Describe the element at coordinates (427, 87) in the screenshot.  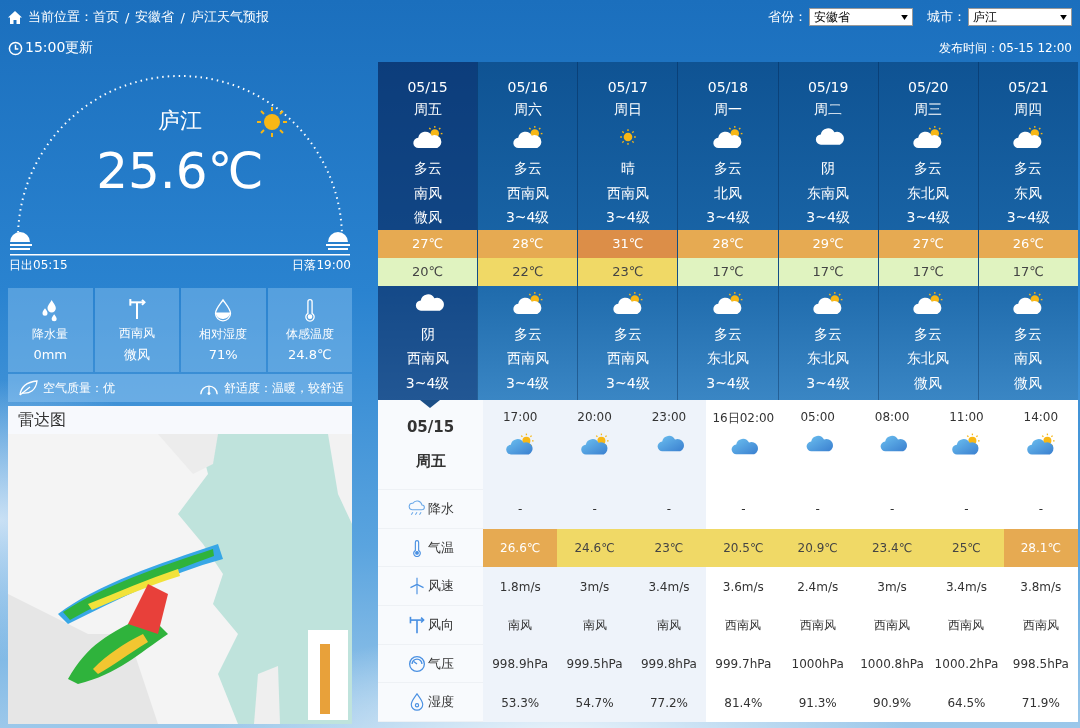
I see `day-date: 05/15` at that location.